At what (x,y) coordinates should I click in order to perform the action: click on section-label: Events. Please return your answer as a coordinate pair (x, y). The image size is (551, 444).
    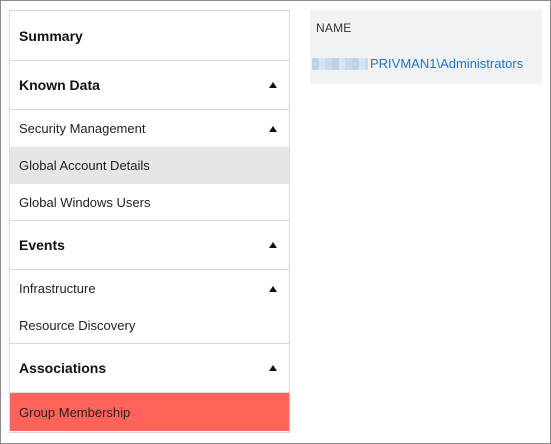
    Looking at the image, I should click on (42, 245).